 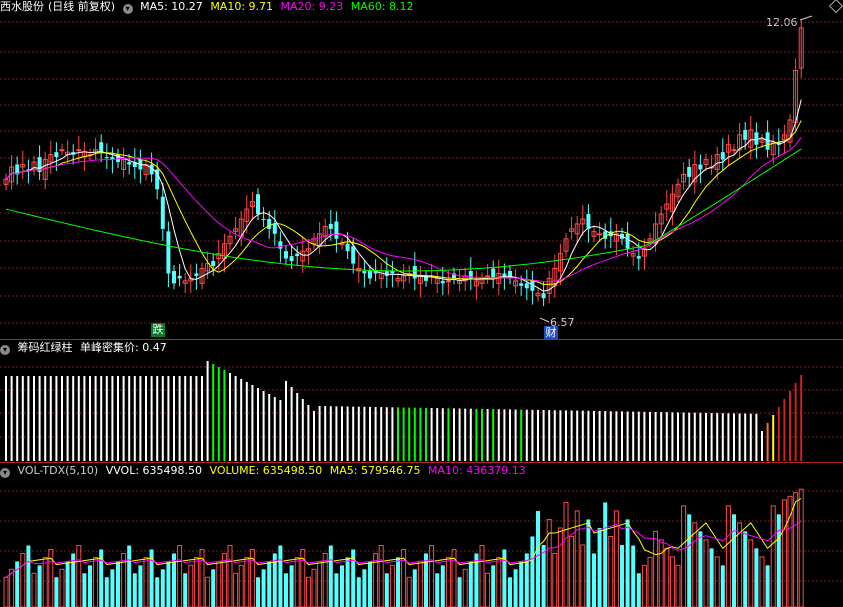 I want to click on high-pointer, so click(x=806, y=18).